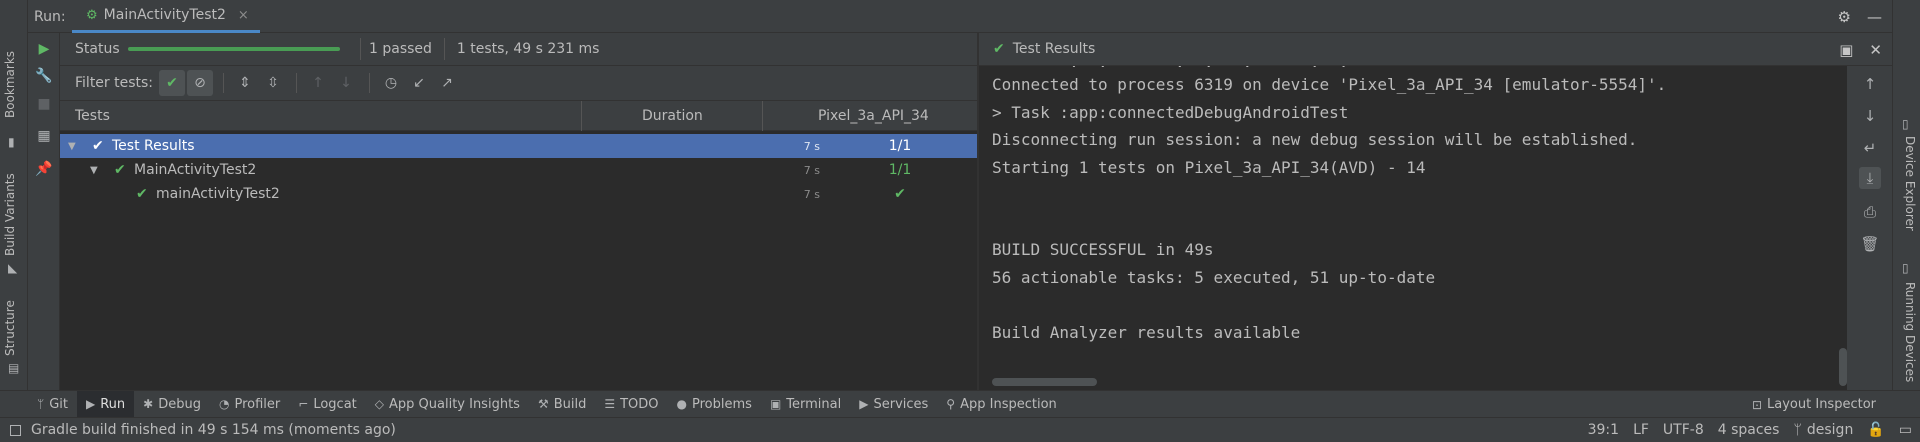 The image size is (1920, 442). Describe the element at coordinates (273, 83) in the screenshot. I see `collapse-all-button: ⇳` at that location.